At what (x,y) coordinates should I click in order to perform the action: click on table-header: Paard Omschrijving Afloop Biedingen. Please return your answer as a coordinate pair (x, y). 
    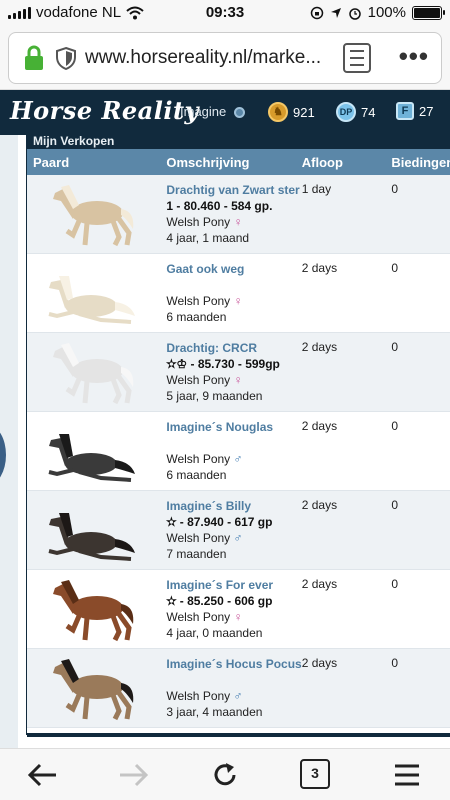
    Looking at the image, I should click on (238, 162).